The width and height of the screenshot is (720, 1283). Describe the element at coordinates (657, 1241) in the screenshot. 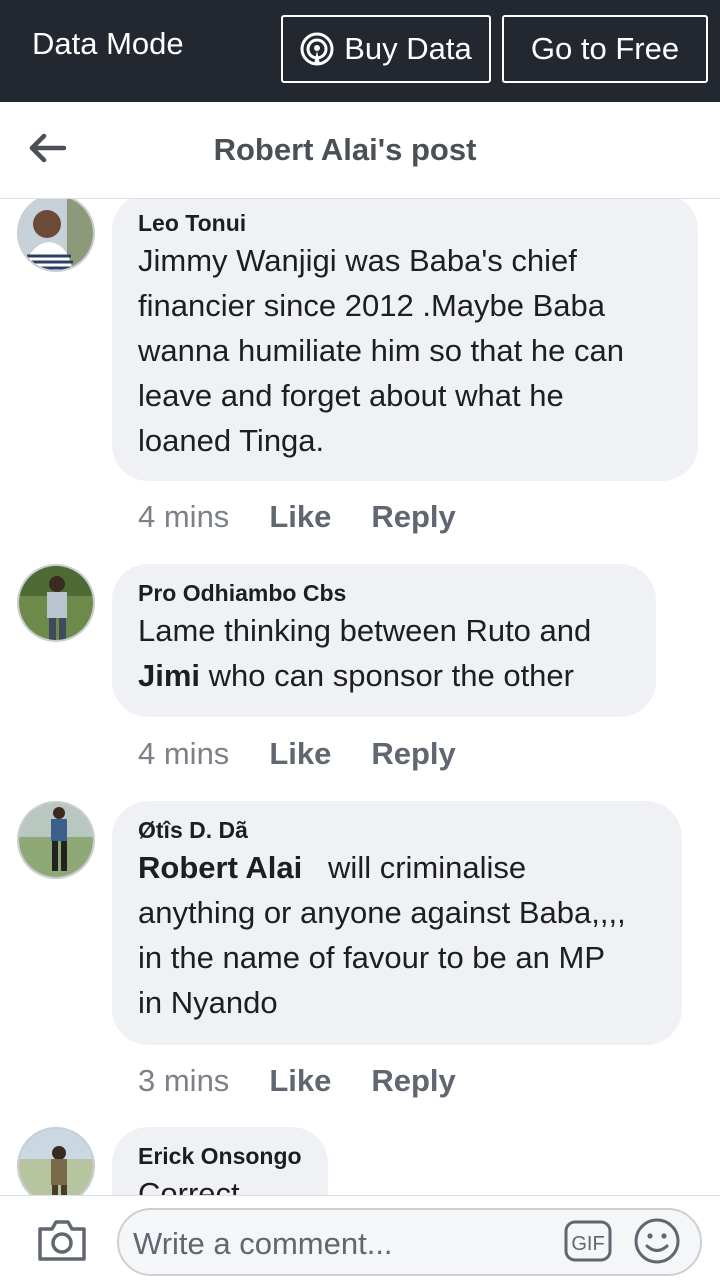

I see `smiley-icon` at that location.